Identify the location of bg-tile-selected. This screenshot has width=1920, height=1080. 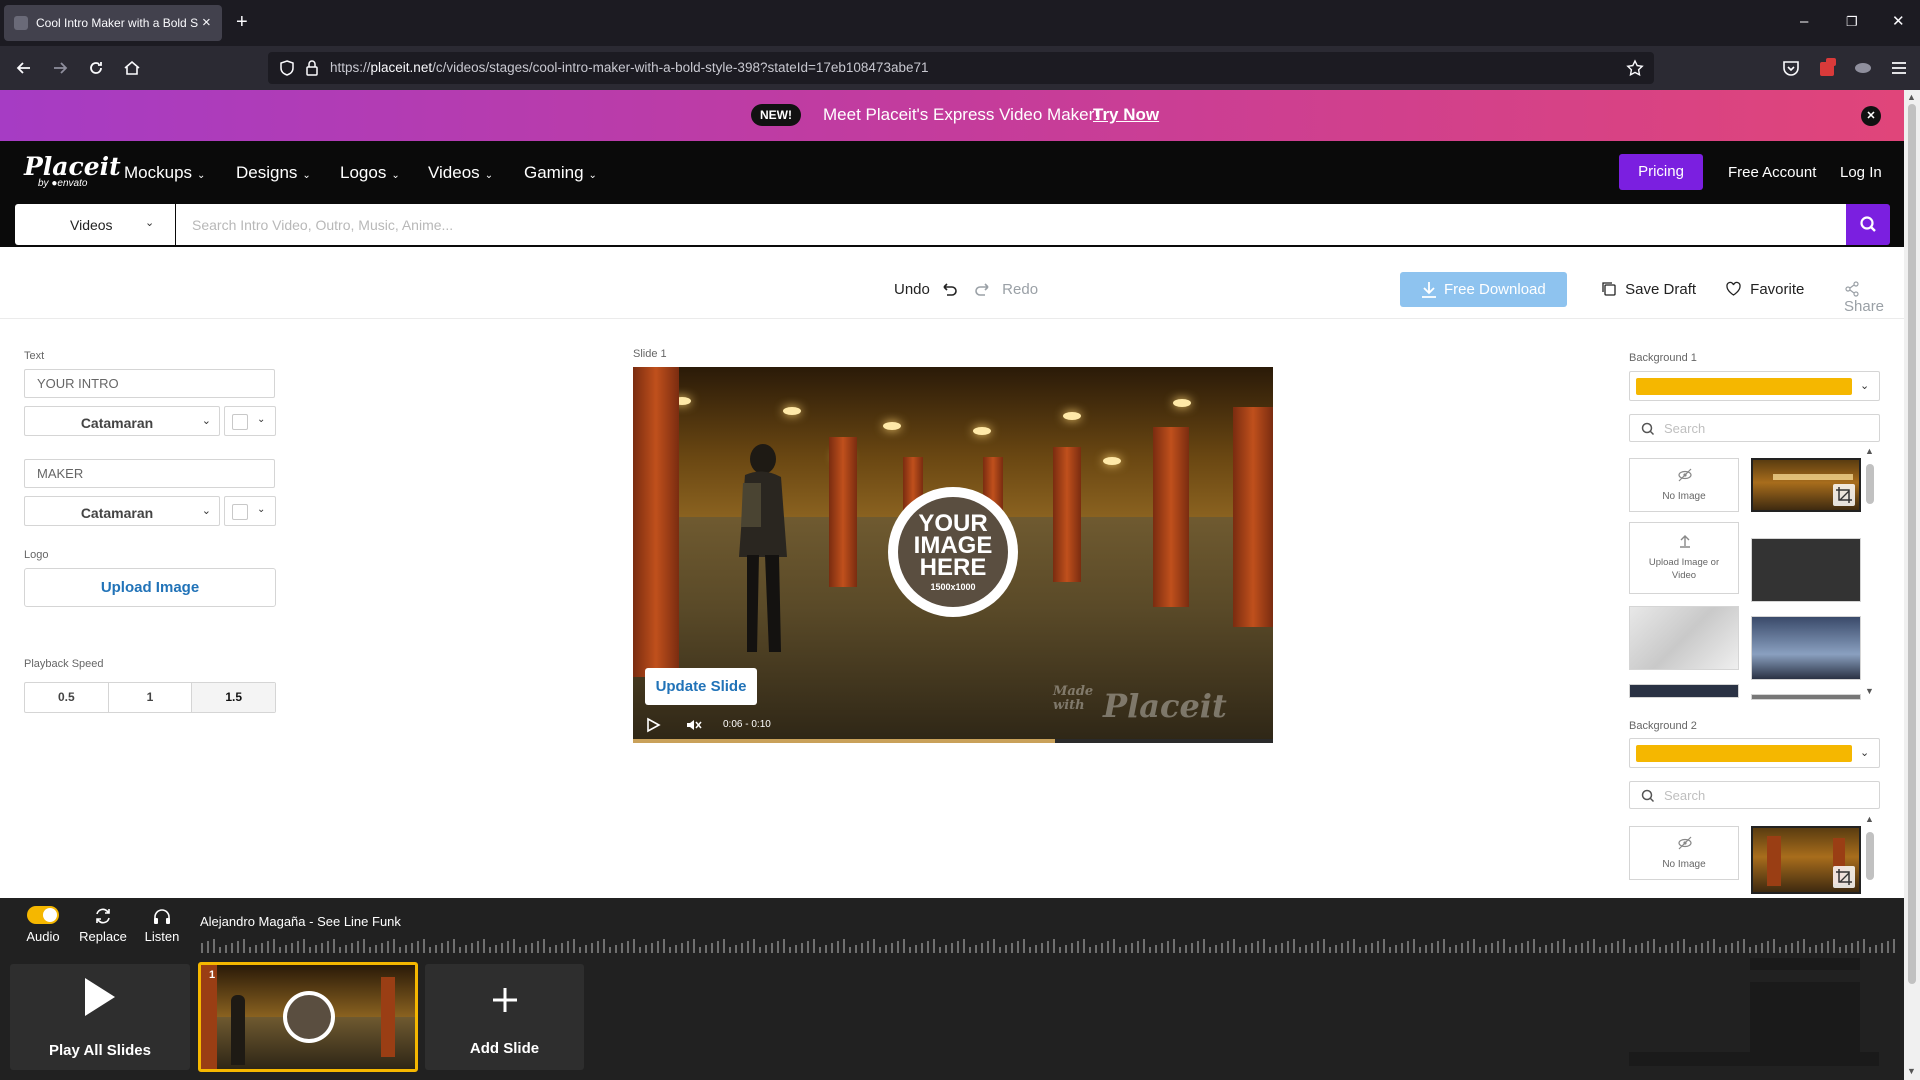
(1806, 485).